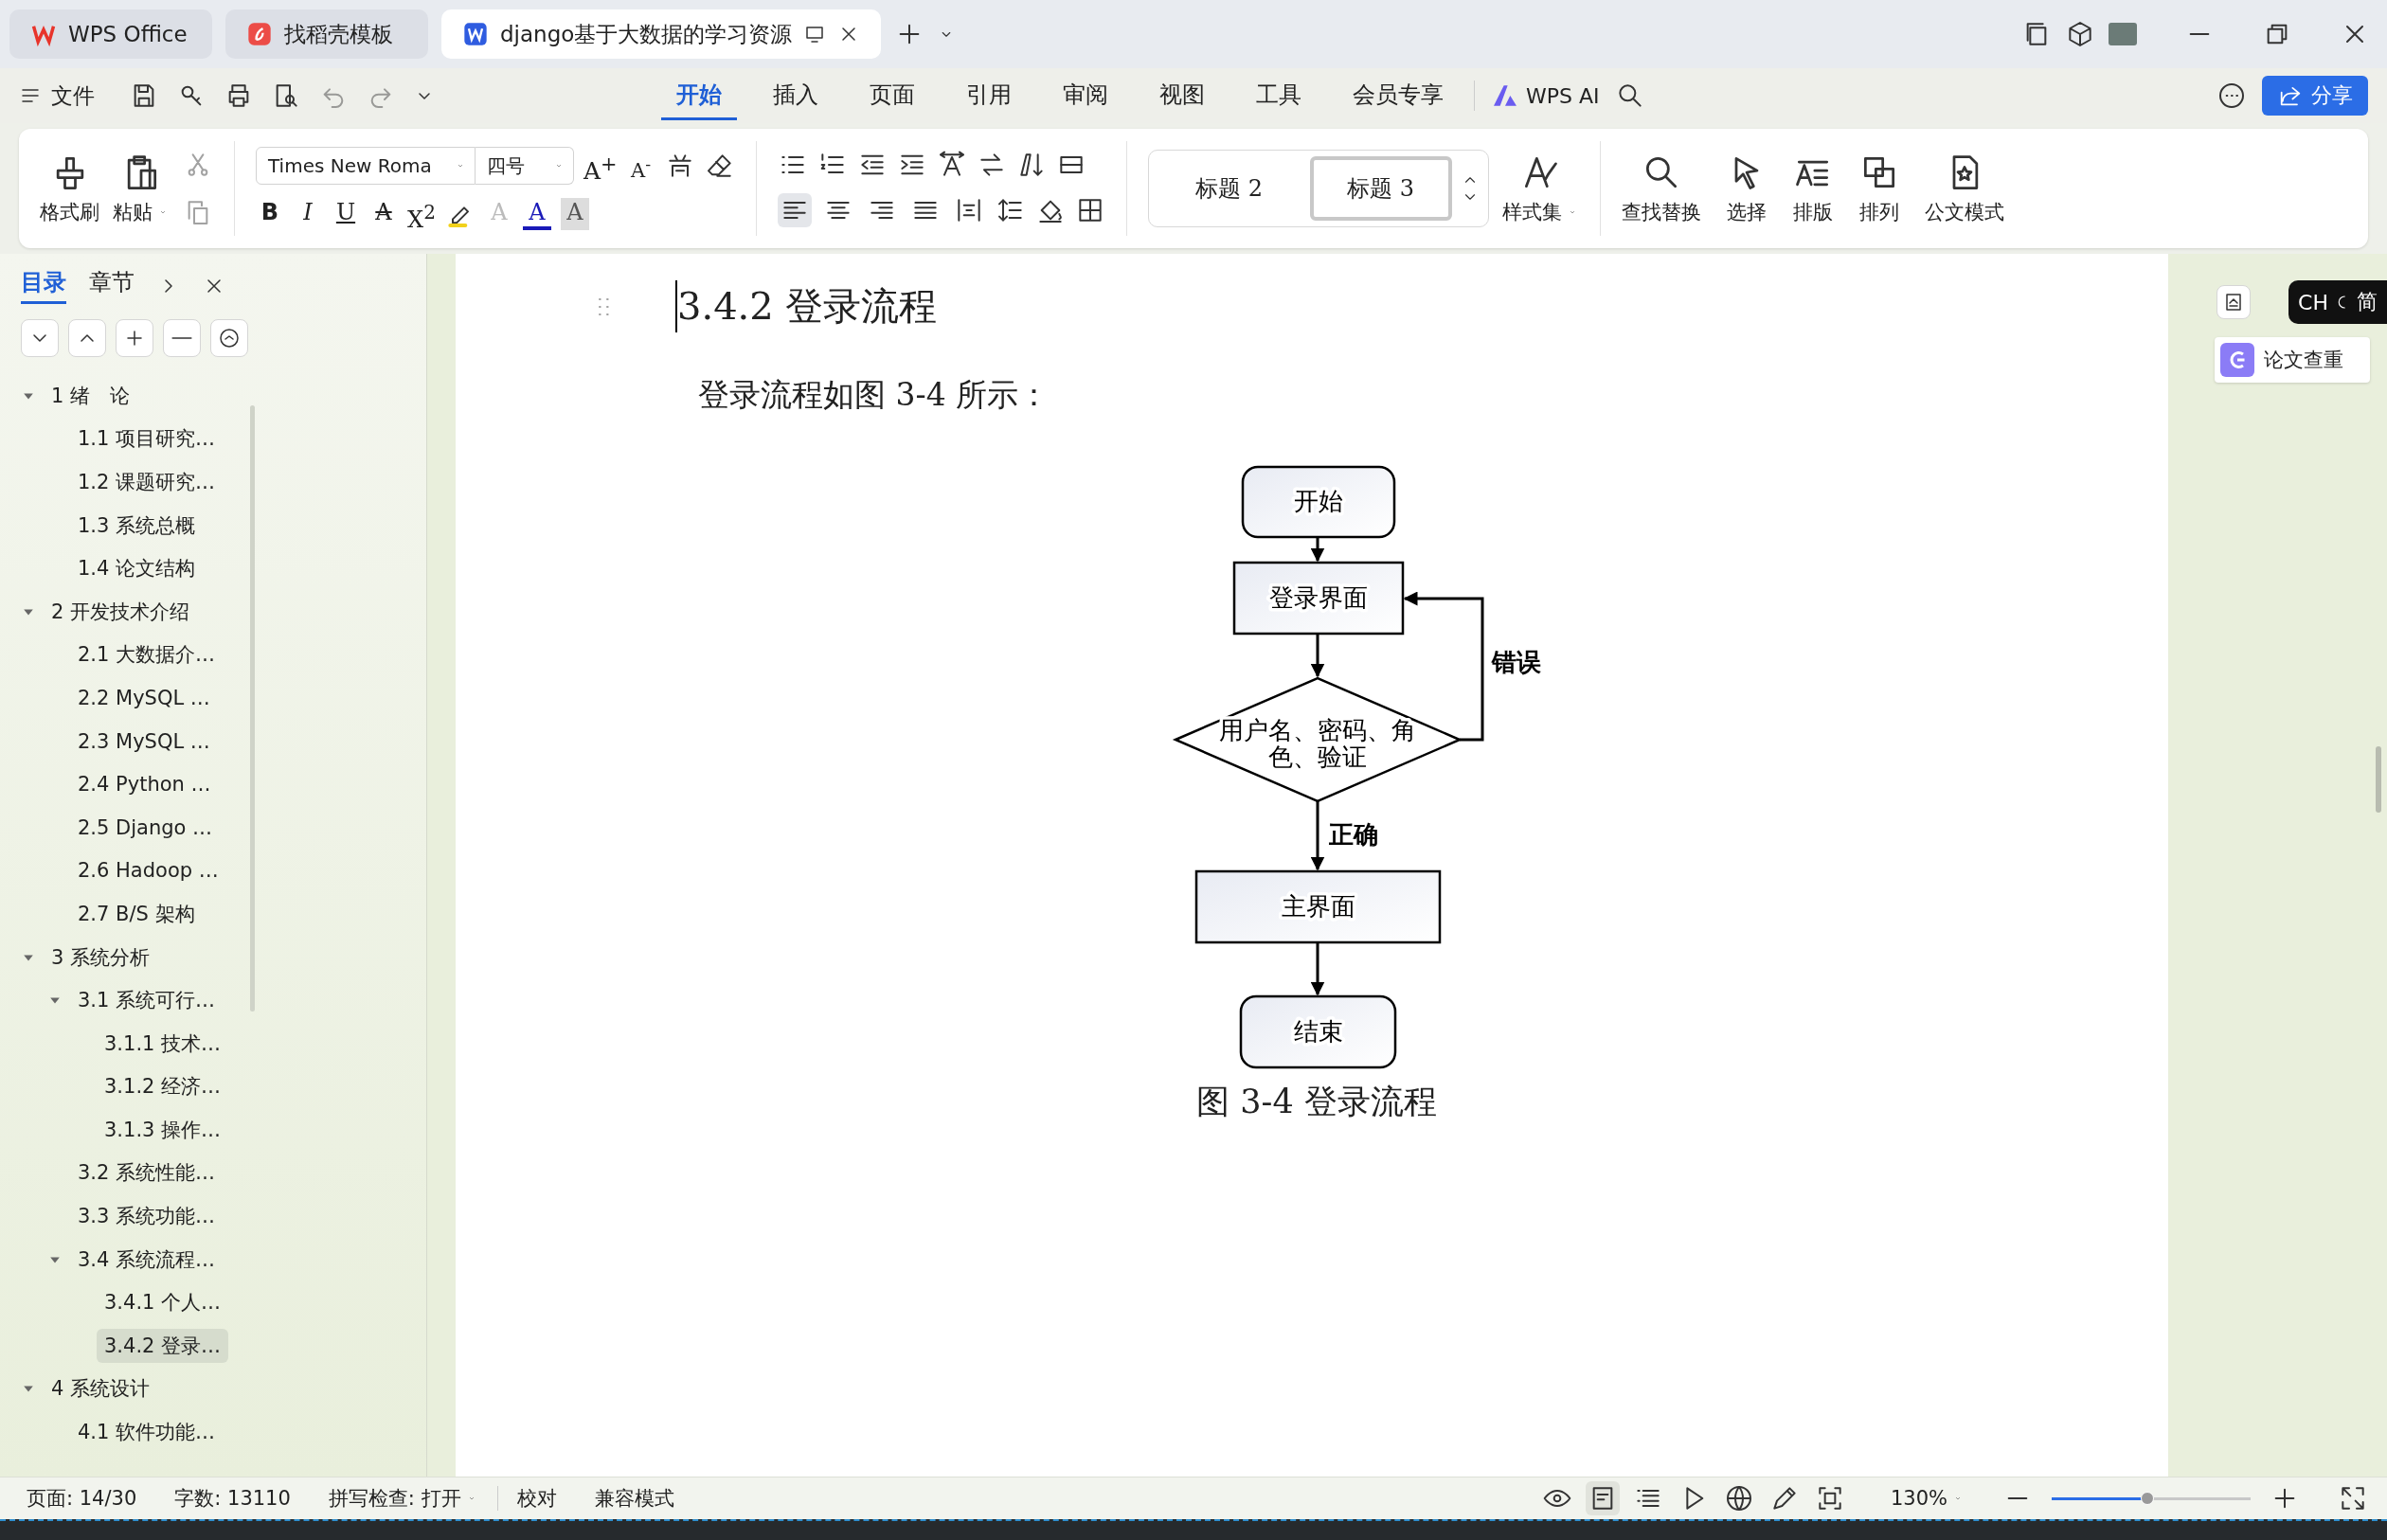 This screenshot has height=1540, width=2387. Describe the element at coordinates (2237, 360) in the screenshot. I see `check-logo-icon` at that location.